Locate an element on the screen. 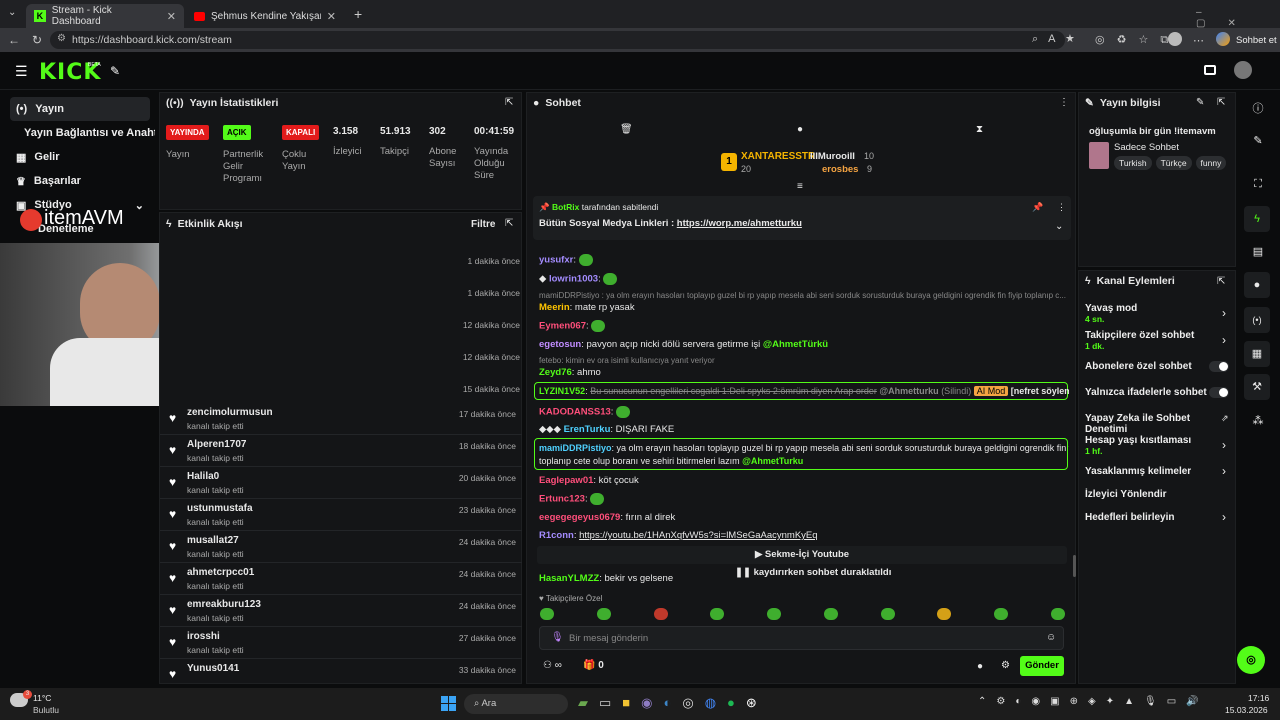 The width and height of the screenshot is (1280, 720). chat-user: Eymen067 is located at coordinates (562, 326).